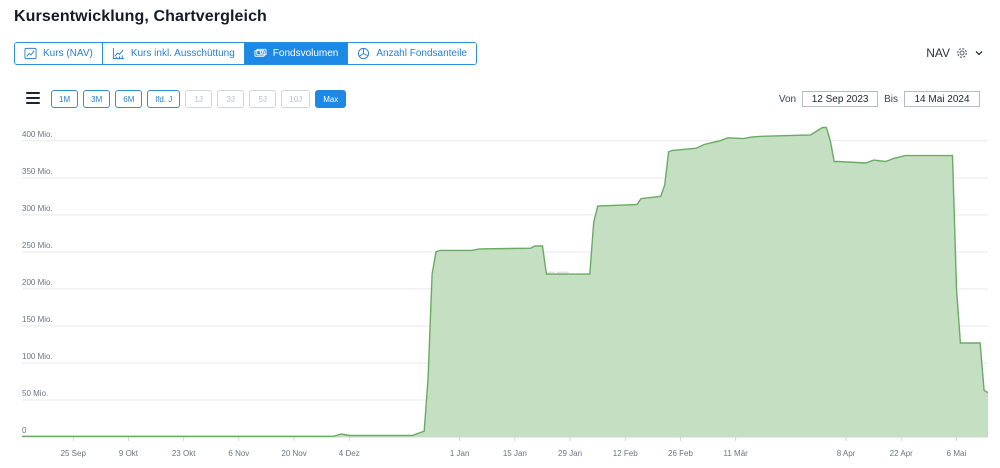  Describe the element at coordinates (37, 319) in the screenshot. I see `y-tick-label: 150 Mio.` at that location.